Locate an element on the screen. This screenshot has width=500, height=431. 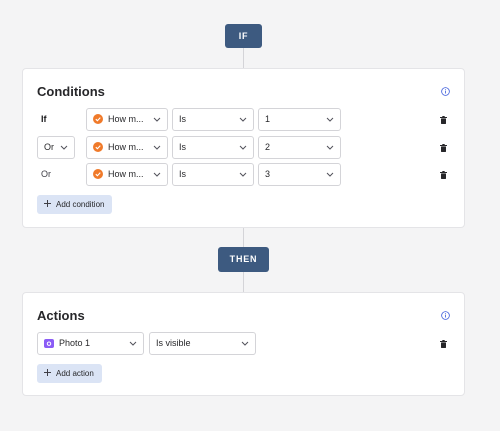
actions-title: Actions is located at coordinates (61, 315).